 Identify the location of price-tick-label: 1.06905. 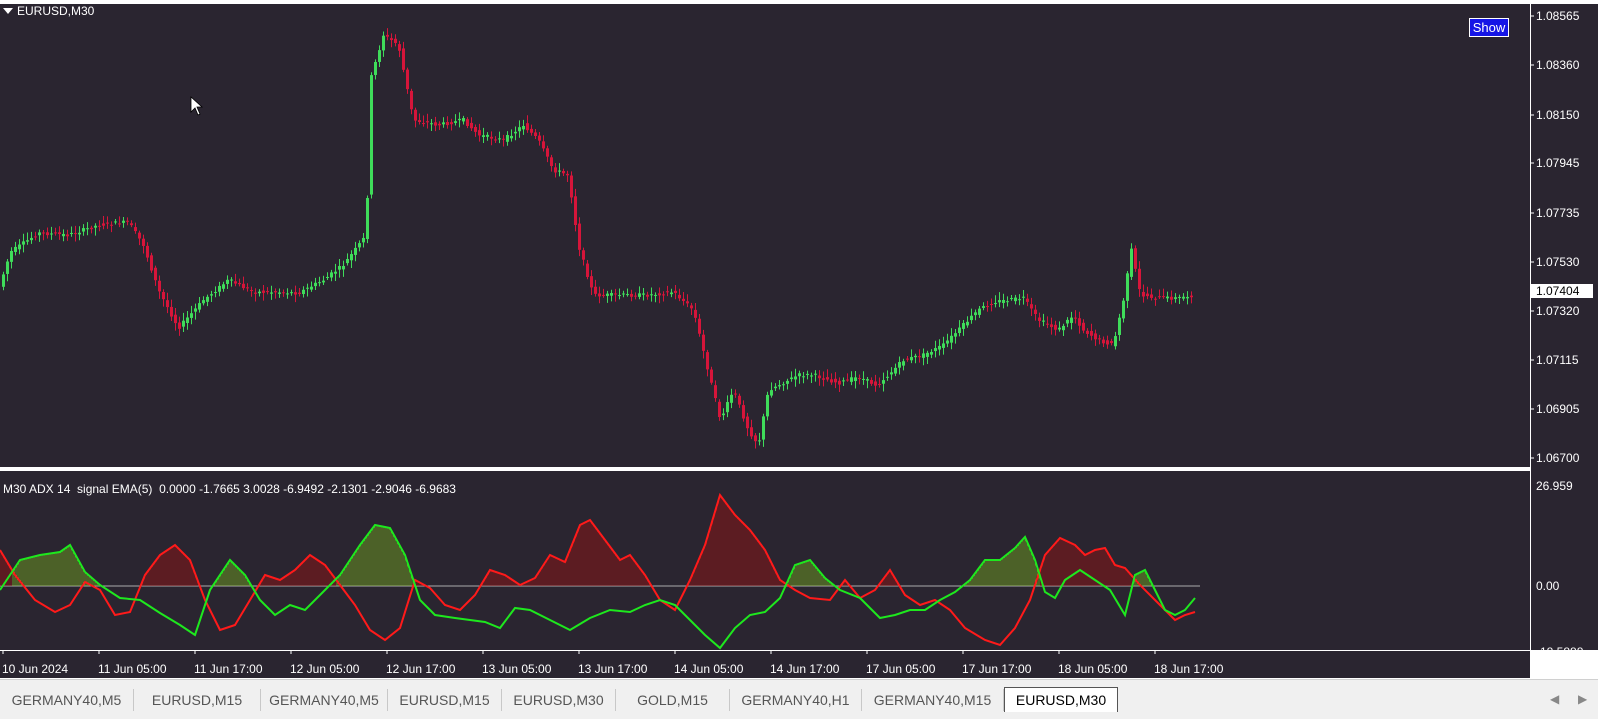
(1558, 409).